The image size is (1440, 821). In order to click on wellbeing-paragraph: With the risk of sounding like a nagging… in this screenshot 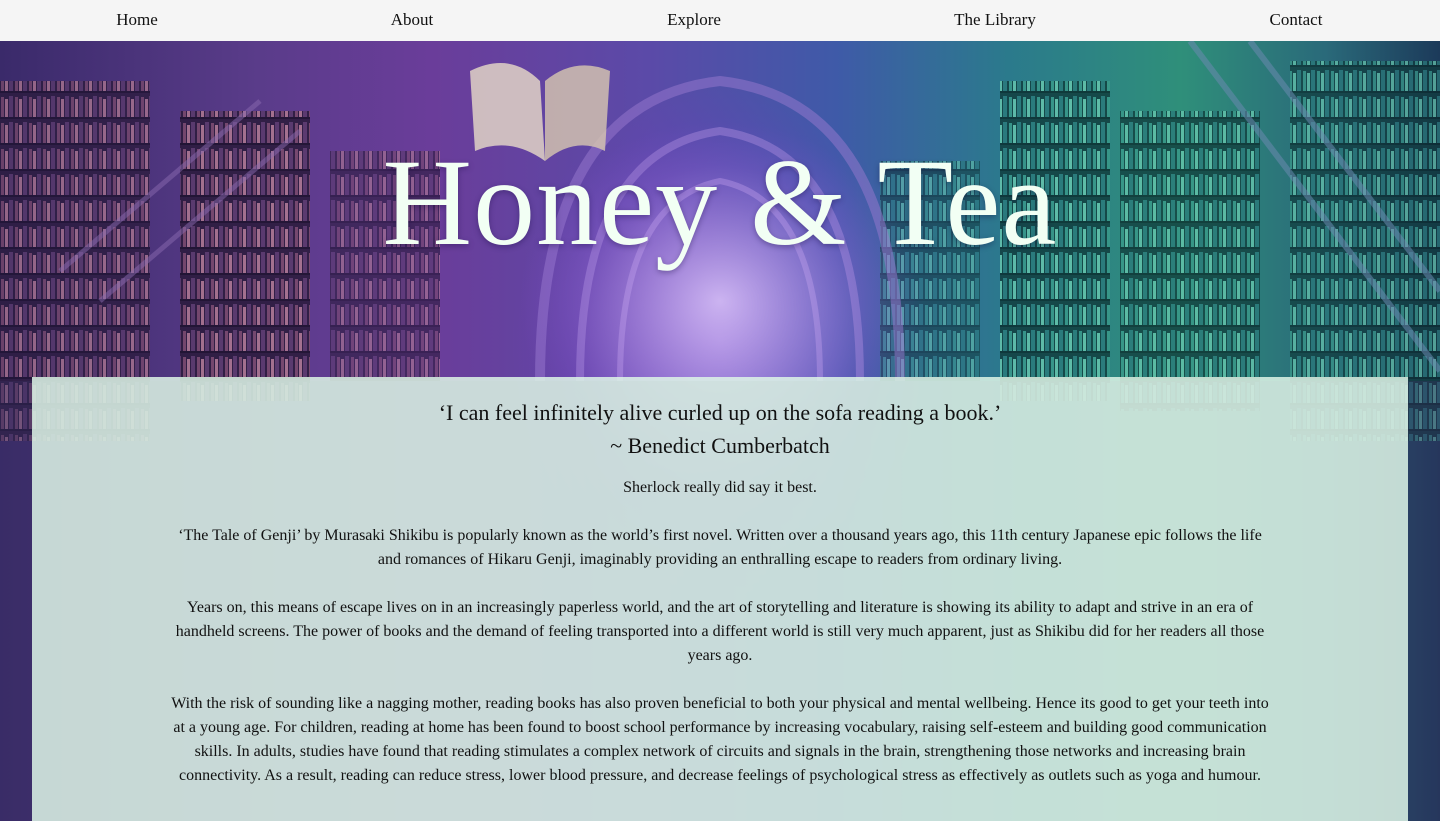, I will do `click(720, 739)`.